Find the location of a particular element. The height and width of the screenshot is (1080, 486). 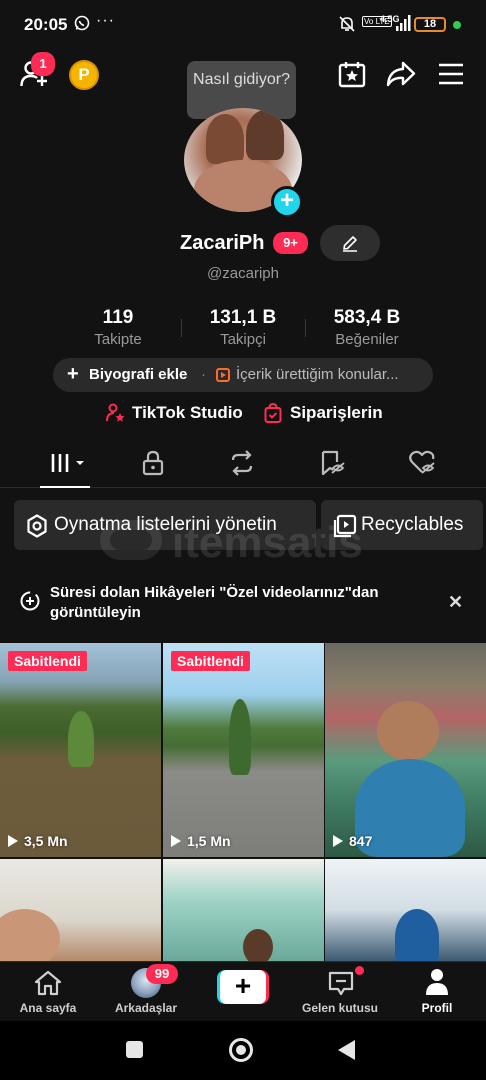

heart-hidden-icon is located at coordinates (422, 462).